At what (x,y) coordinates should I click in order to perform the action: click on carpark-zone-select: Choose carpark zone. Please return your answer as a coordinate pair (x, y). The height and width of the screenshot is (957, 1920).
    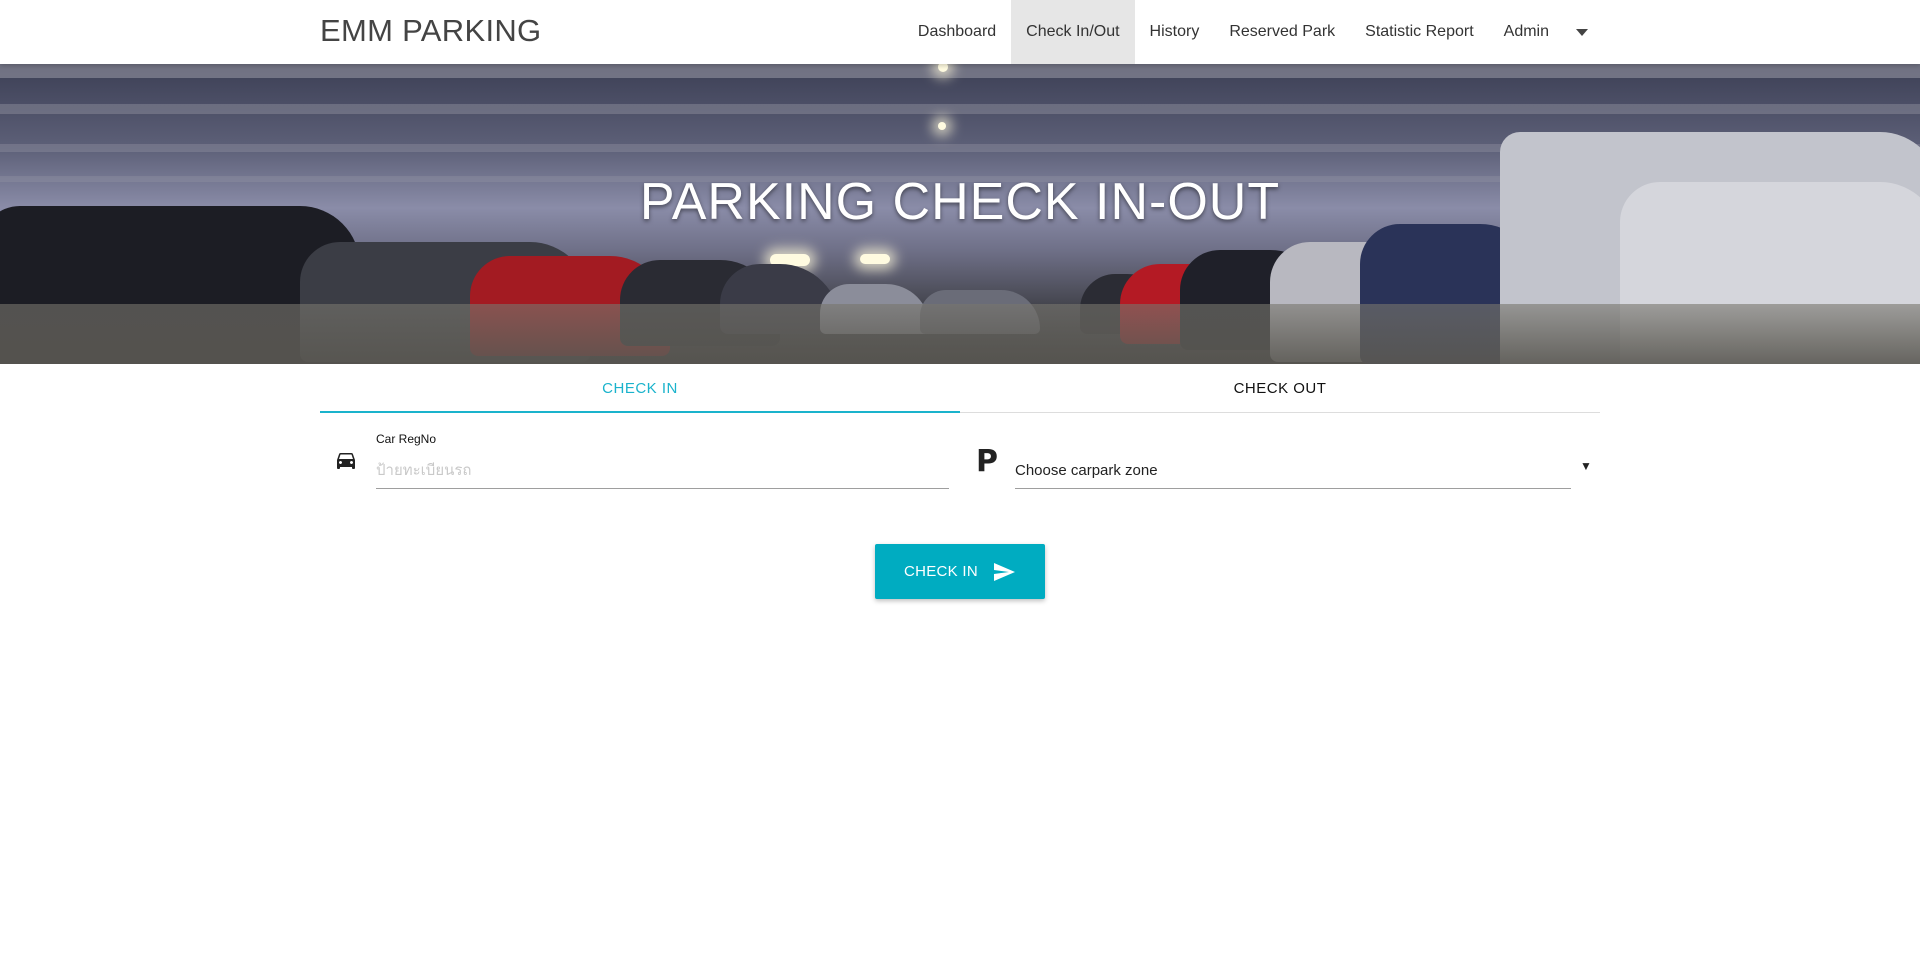
    Looking at the image, I should click on (1293, 470).